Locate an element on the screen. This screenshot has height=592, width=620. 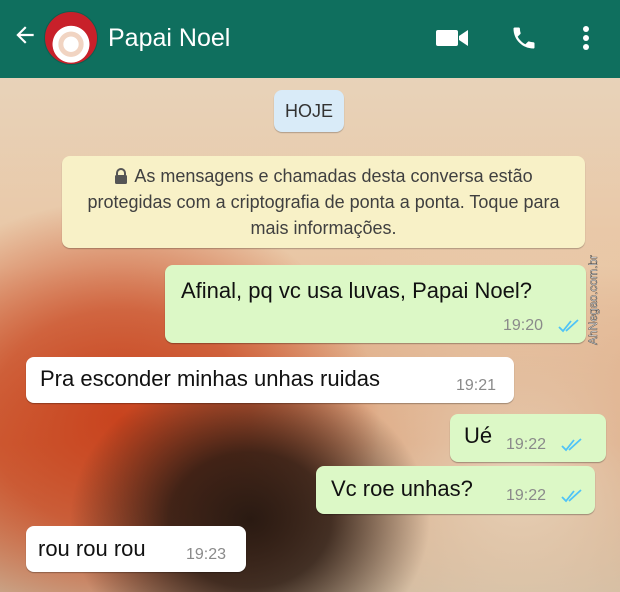
avatar is located at coordinates (71, 38).